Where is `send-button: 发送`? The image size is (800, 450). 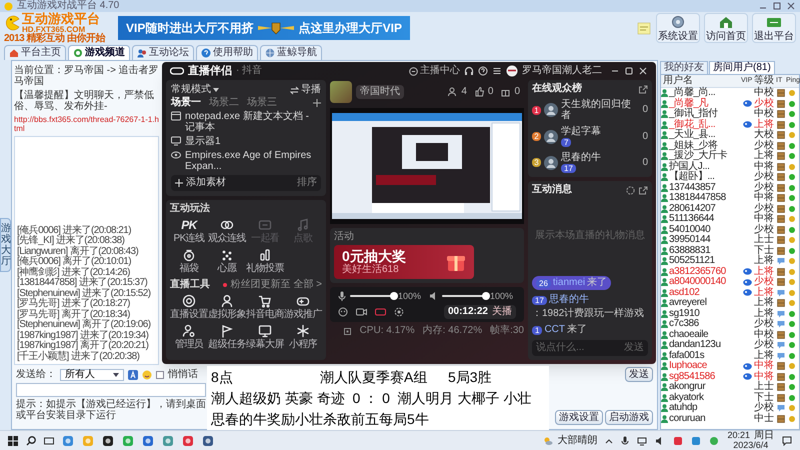 send-button: 发送 is located at coordinates (639, 374).